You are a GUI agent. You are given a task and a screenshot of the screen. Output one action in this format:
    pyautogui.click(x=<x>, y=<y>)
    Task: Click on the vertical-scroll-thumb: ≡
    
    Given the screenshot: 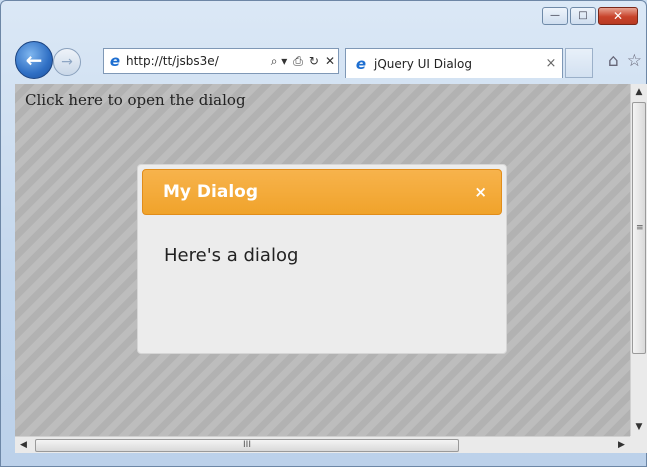 What is the action you would take?
    pyautogui.click(x=639, y=228)
    